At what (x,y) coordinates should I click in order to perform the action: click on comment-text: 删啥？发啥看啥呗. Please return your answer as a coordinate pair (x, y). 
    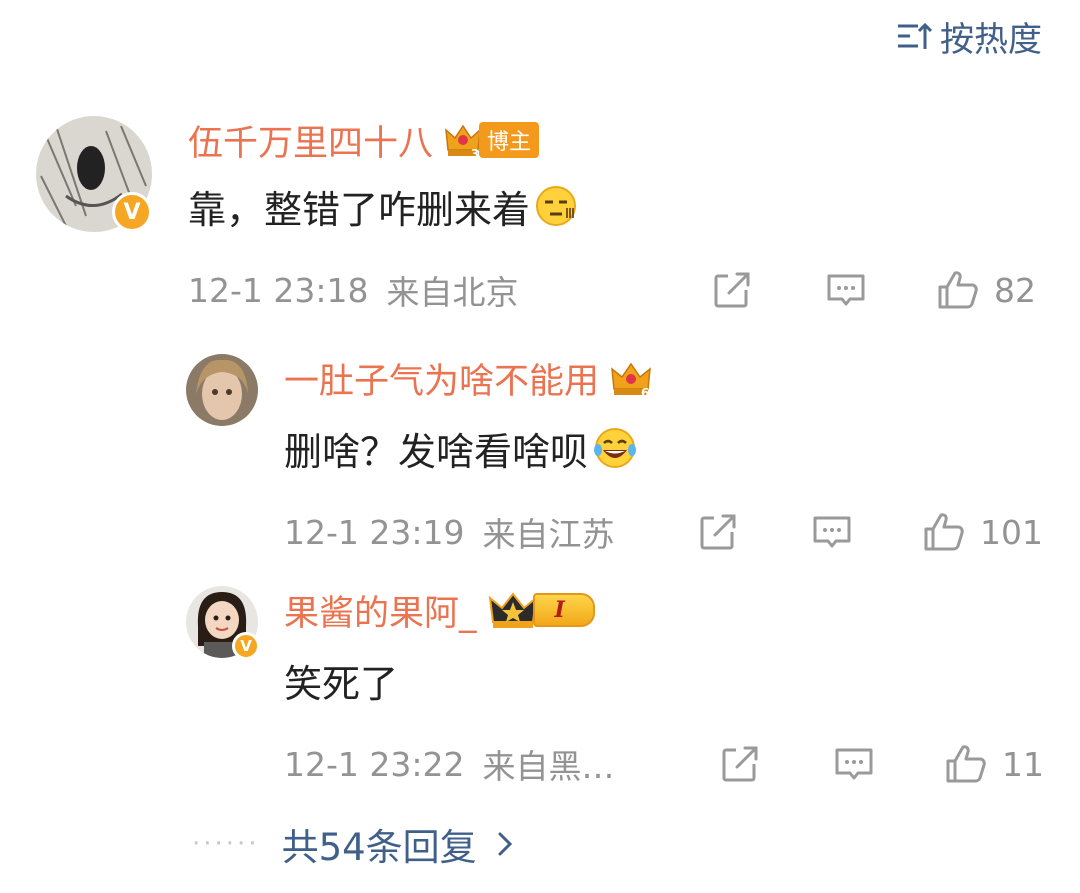
    Looking at the image, I should click on (461, 448).